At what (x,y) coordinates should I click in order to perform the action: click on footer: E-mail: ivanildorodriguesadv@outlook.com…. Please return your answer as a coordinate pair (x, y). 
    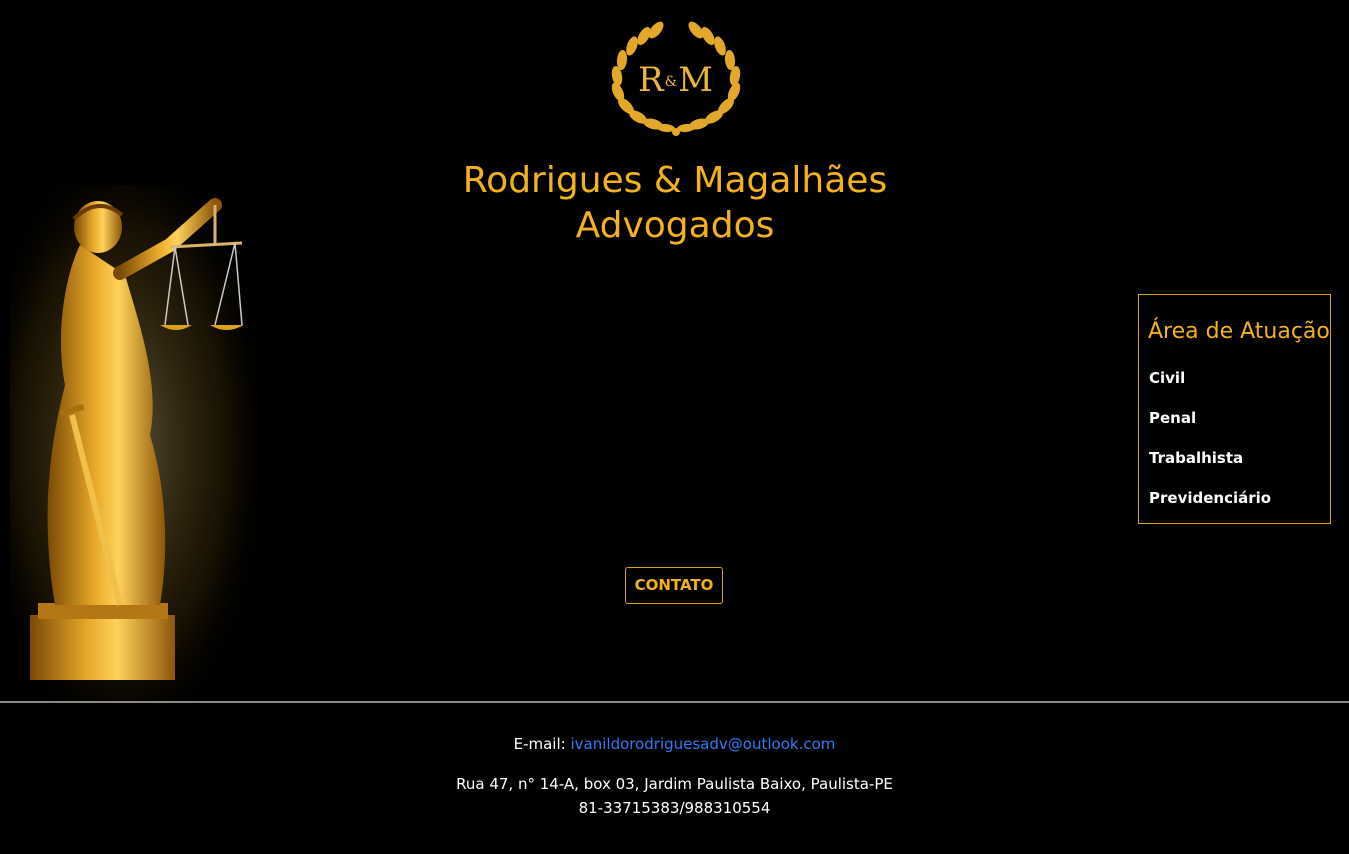
    Looking at the image, I should click on (674, 776).